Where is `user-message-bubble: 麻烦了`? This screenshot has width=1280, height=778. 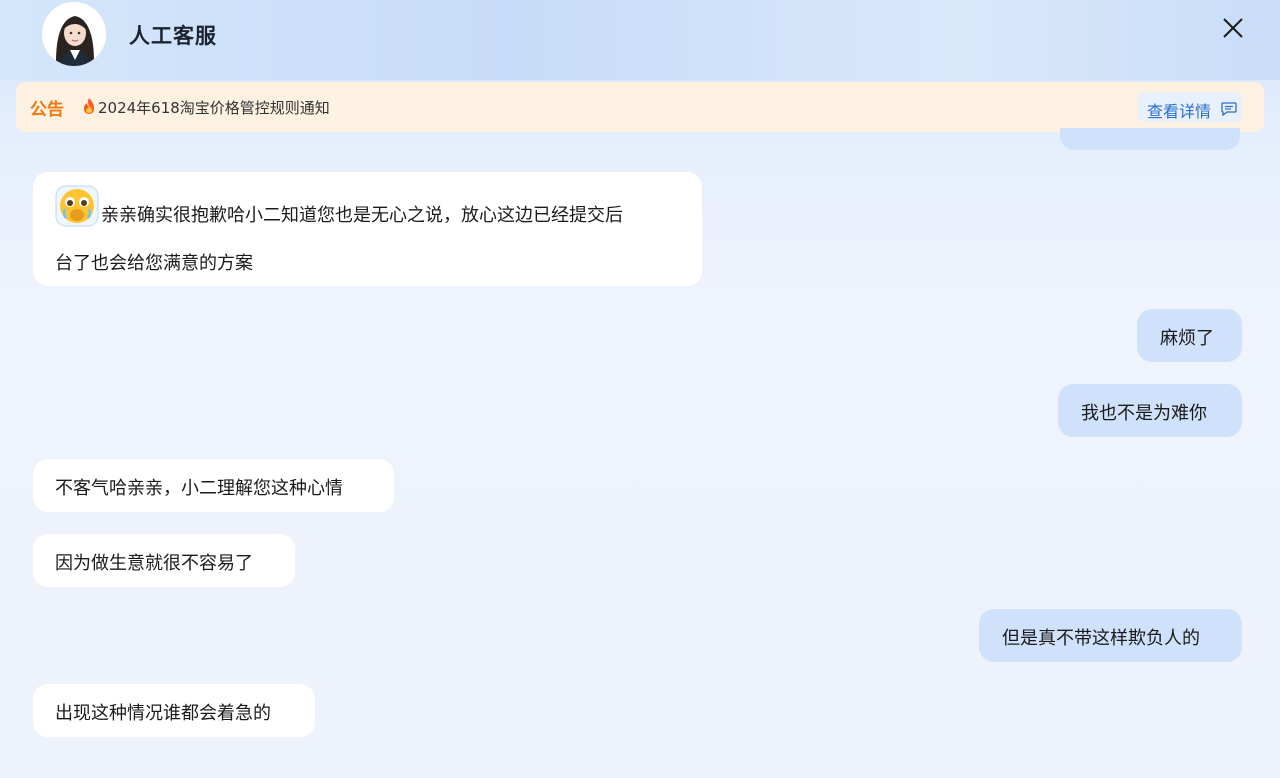
user-message-bubble: 麻烦了 is located at coordinates (1189, 335).